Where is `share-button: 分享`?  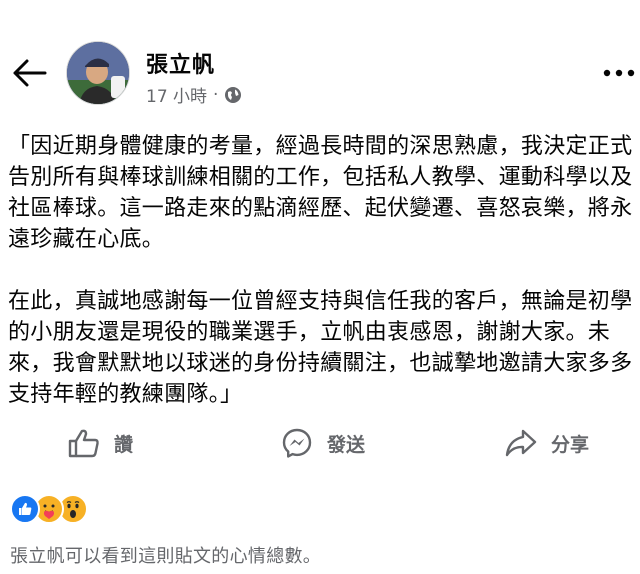 share-button: 分享 is located at coordinates (547, 443).